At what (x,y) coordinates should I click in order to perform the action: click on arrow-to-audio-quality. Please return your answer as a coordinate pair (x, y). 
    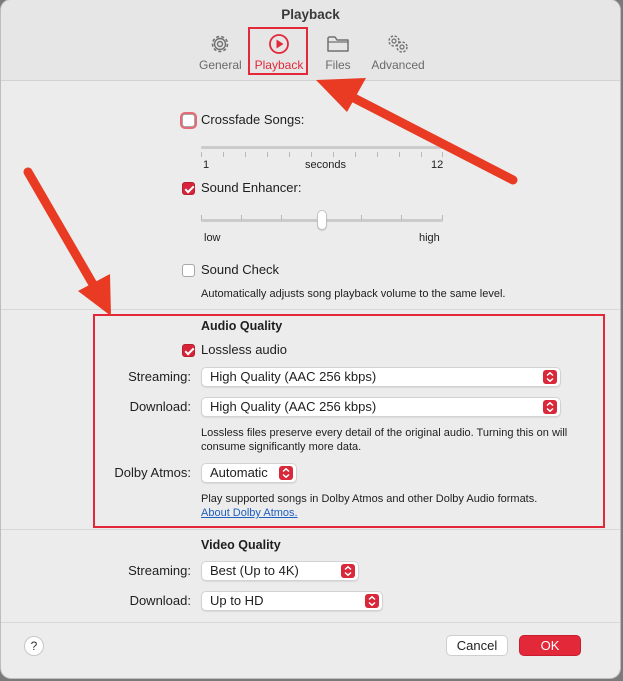
    Looking at the image, I should click on (67, 241).